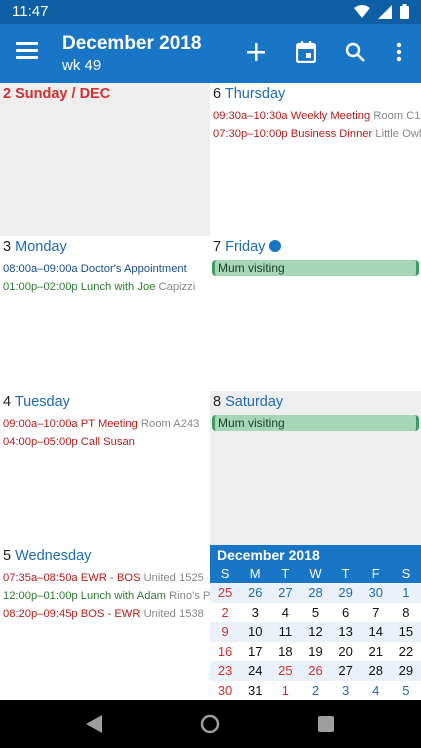 The width and height of the screenshot is (421, 748). I want to click on mini-calendar-day: 14, so click(375, 632).